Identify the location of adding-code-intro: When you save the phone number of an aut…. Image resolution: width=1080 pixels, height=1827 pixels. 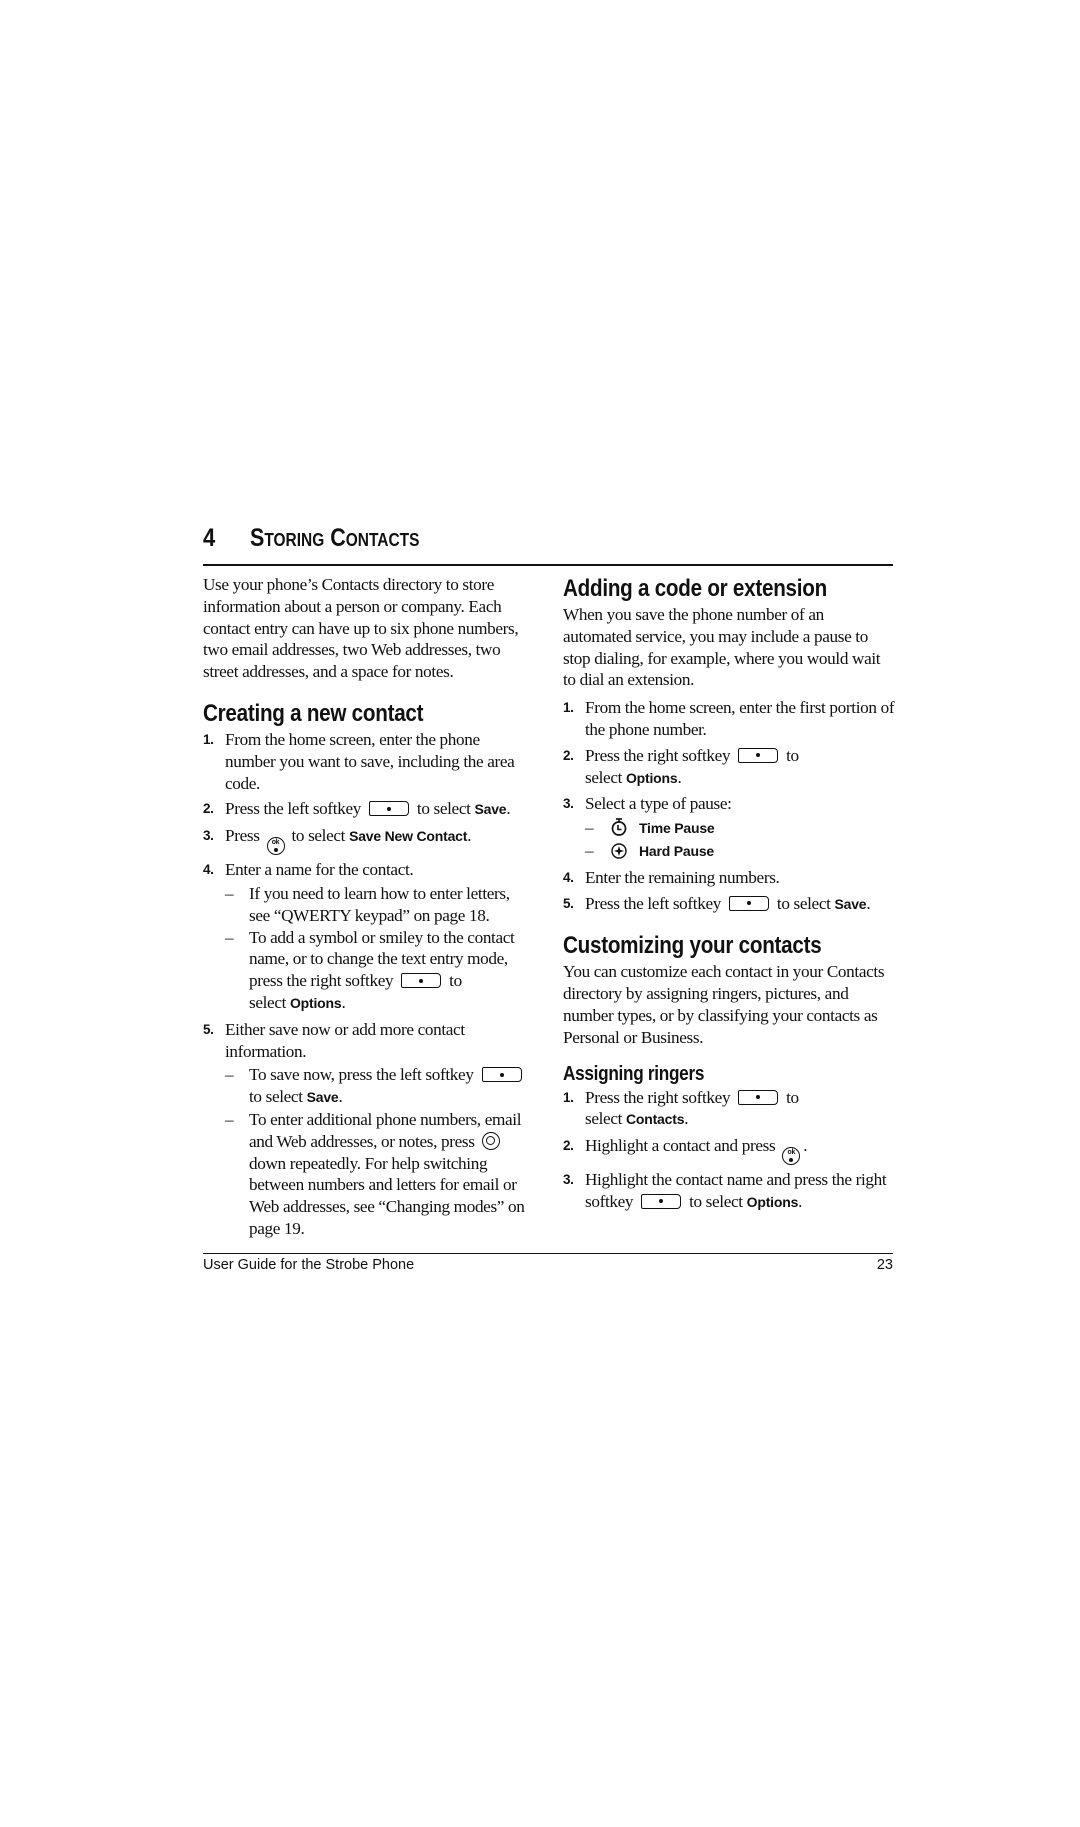
(722, 647).